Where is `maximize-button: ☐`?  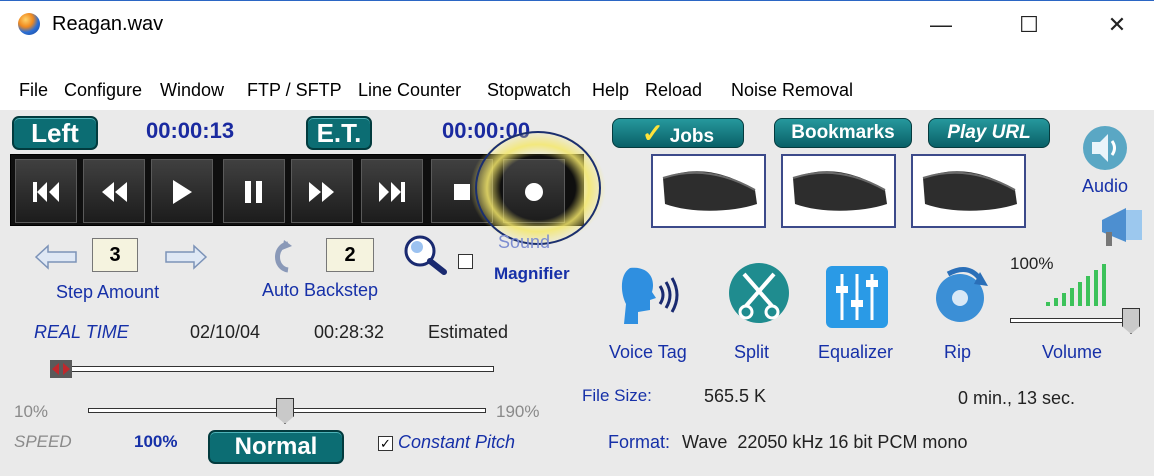 maximize-button: ☐ is located at coordinates (1029, 25).